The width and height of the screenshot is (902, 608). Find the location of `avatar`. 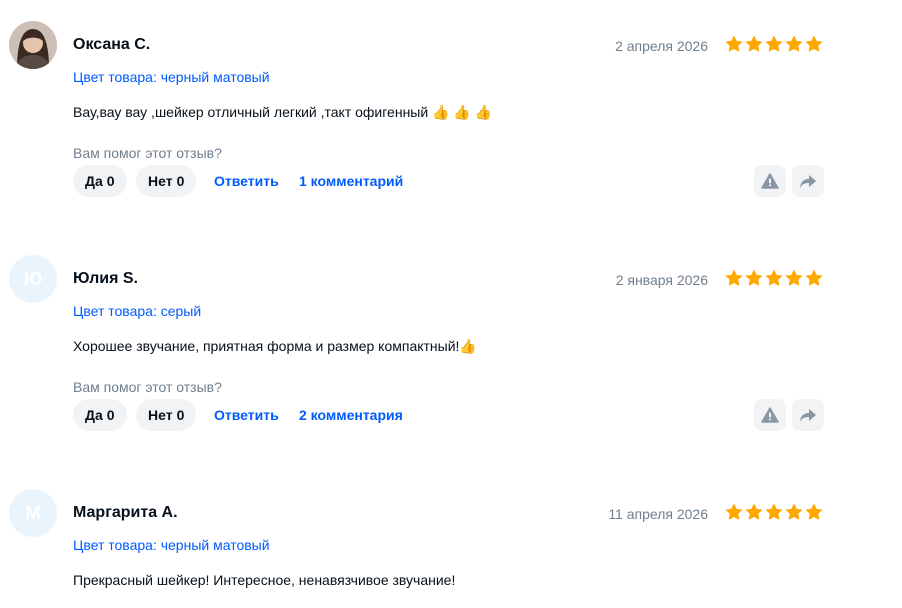

avatar is located at coordinates (33, 45).